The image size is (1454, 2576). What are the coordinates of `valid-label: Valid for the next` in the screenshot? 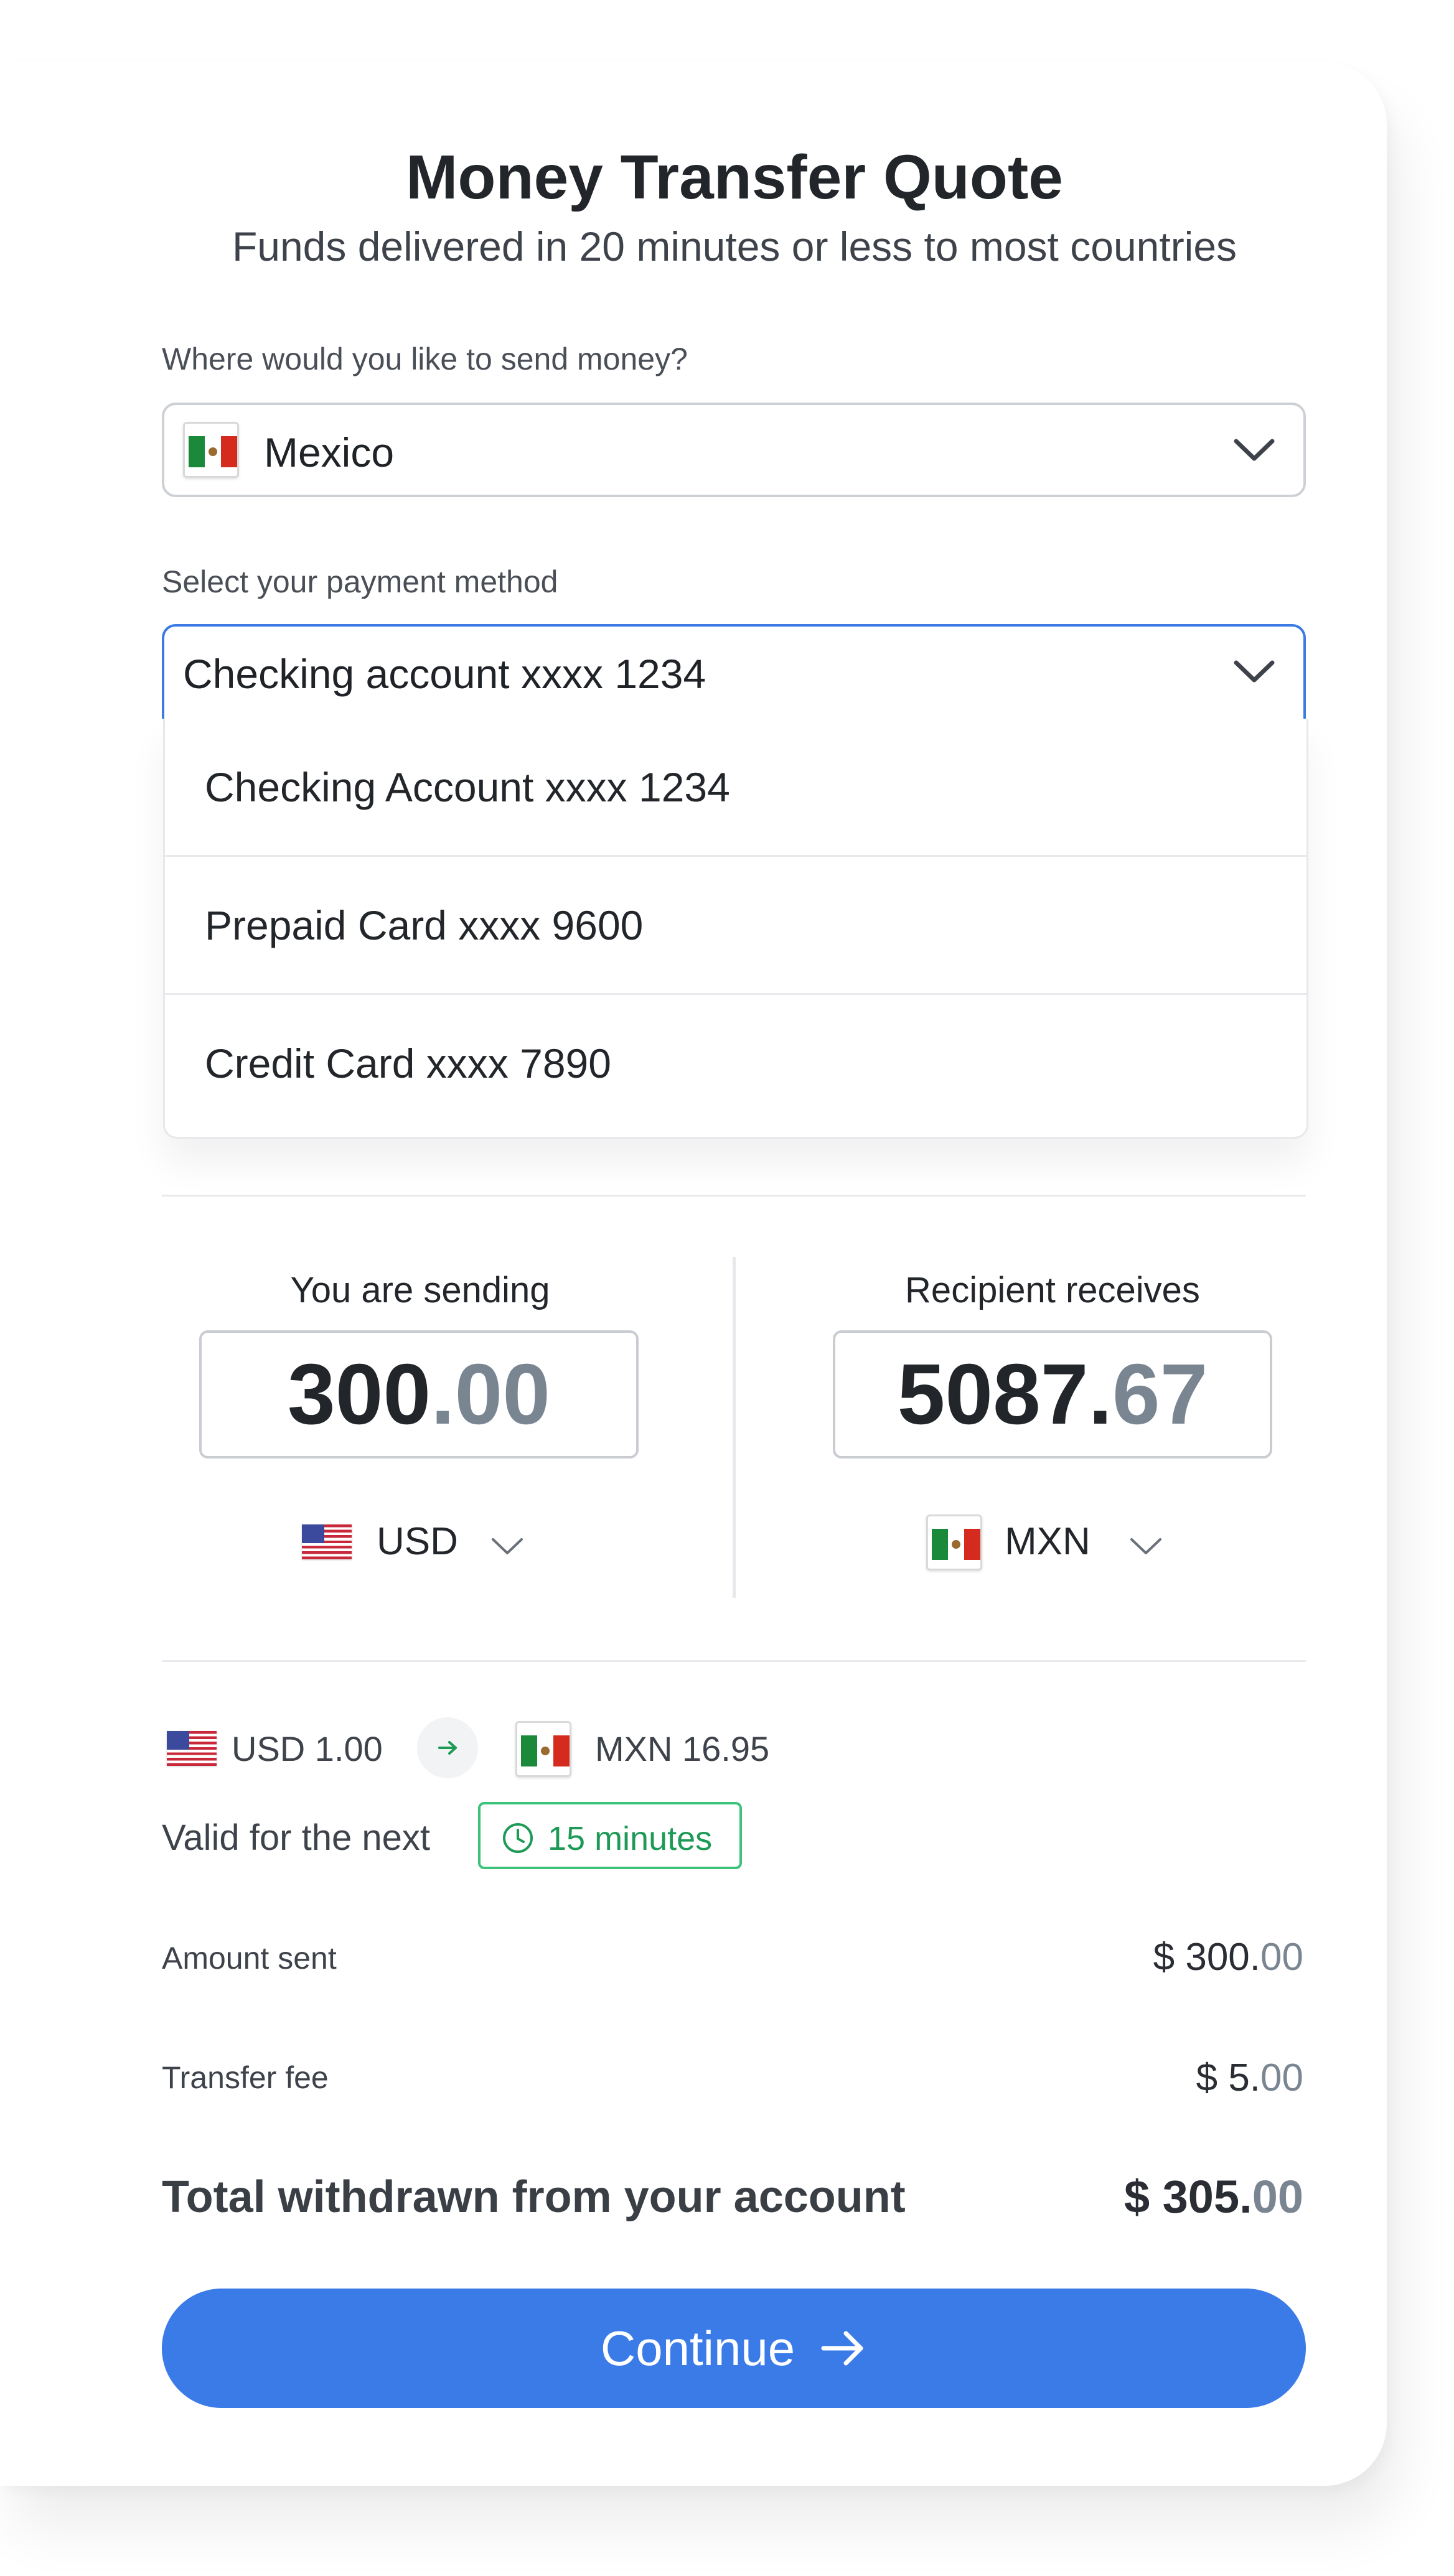 It's located at (296, 1838).